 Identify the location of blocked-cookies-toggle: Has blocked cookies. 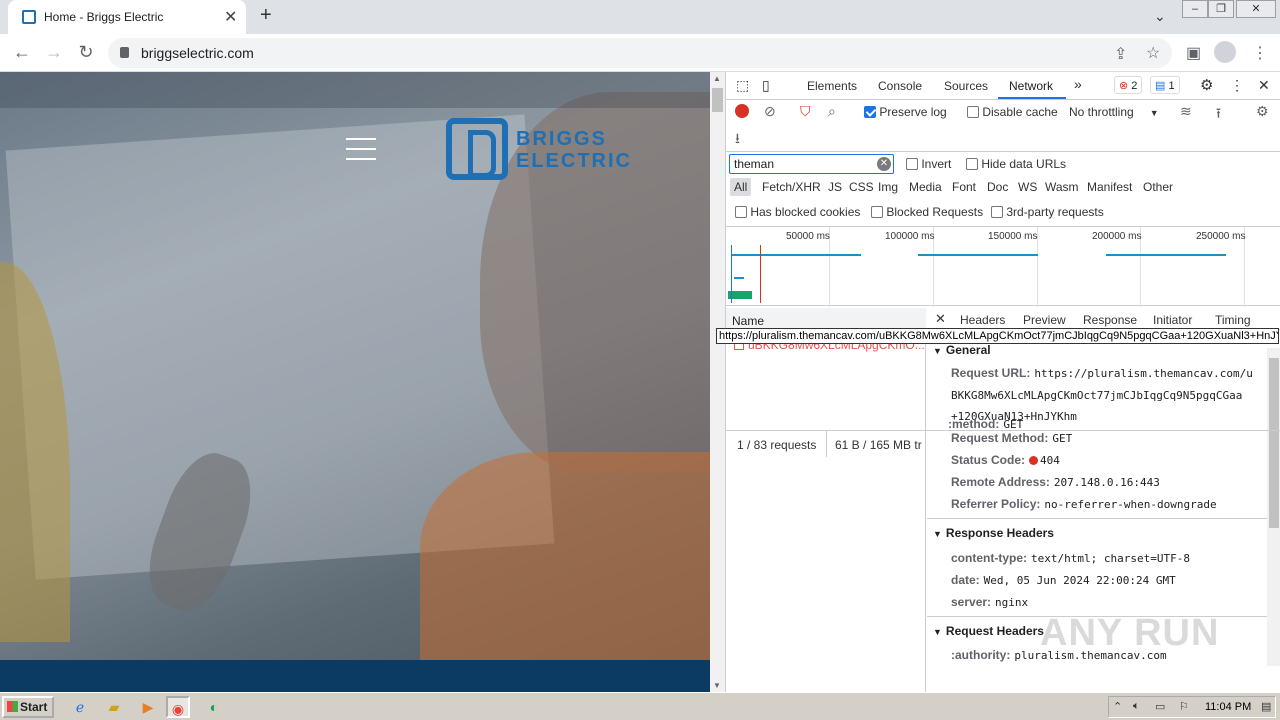
(797, 212).